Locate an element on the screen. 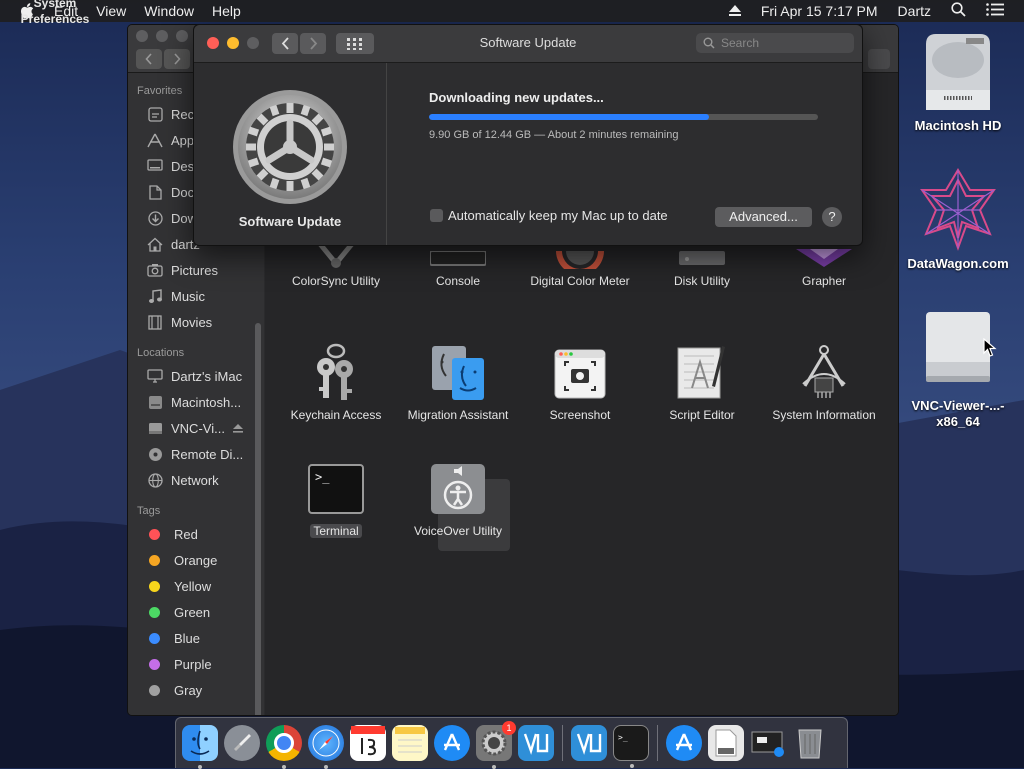 The width and height of the screenshot is (1024, 769). sidebar-tag-gray: Gray is located at coordinates (196, 690).